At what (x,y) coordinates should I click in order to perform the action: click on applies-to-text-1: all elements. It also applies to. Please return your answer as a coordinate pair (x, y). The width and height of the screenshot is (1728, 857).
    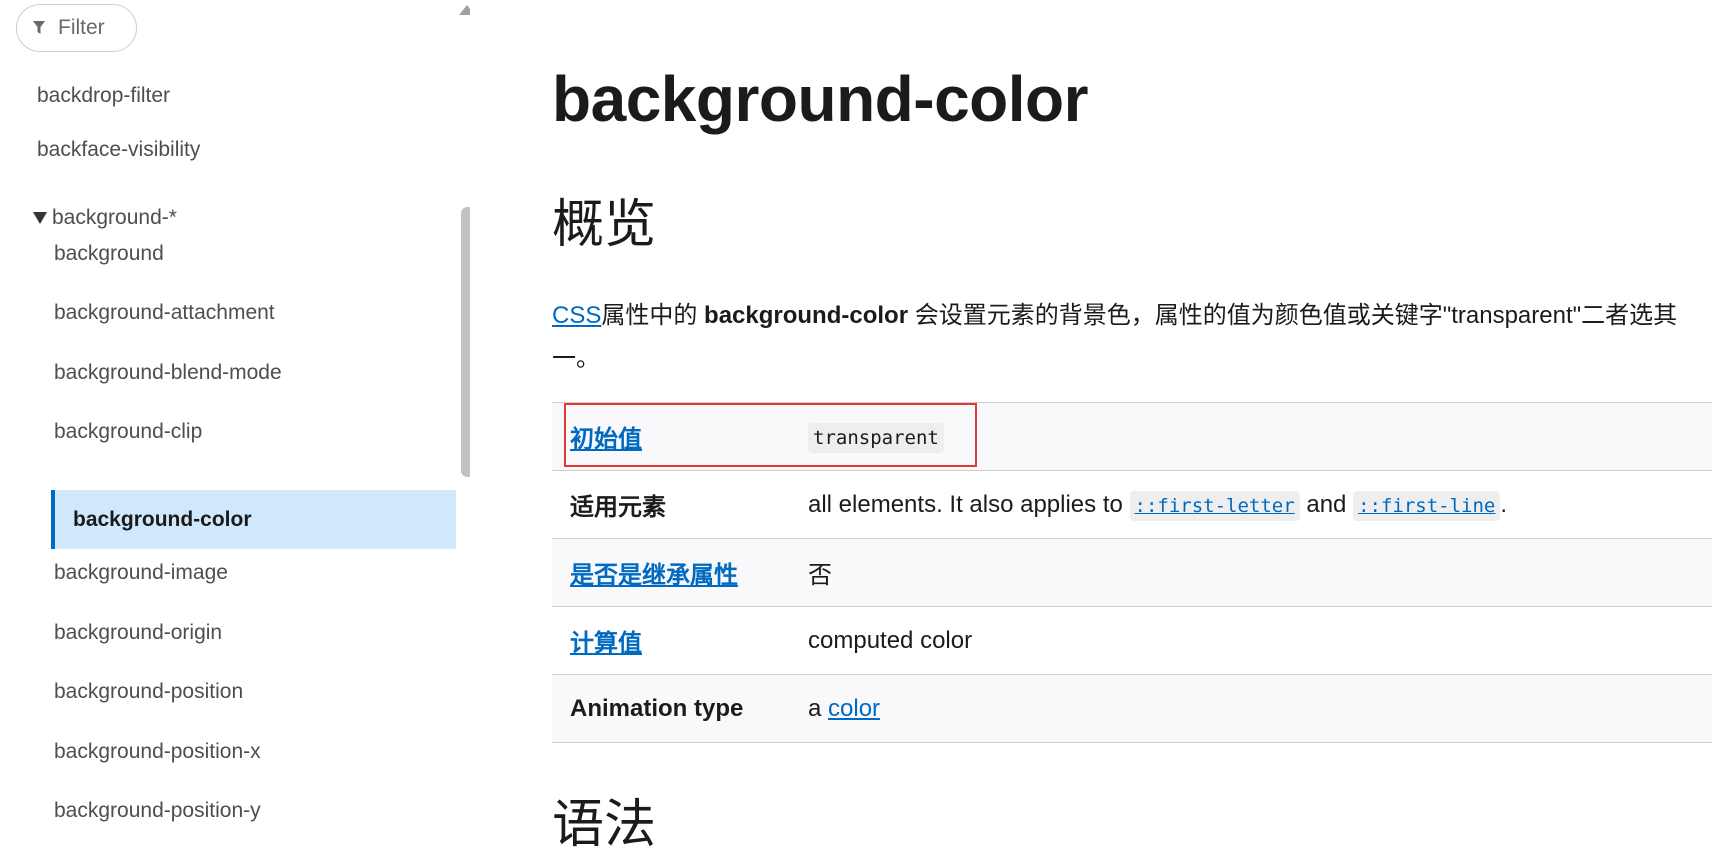
    Looking at the image, I should click on (969, 504).